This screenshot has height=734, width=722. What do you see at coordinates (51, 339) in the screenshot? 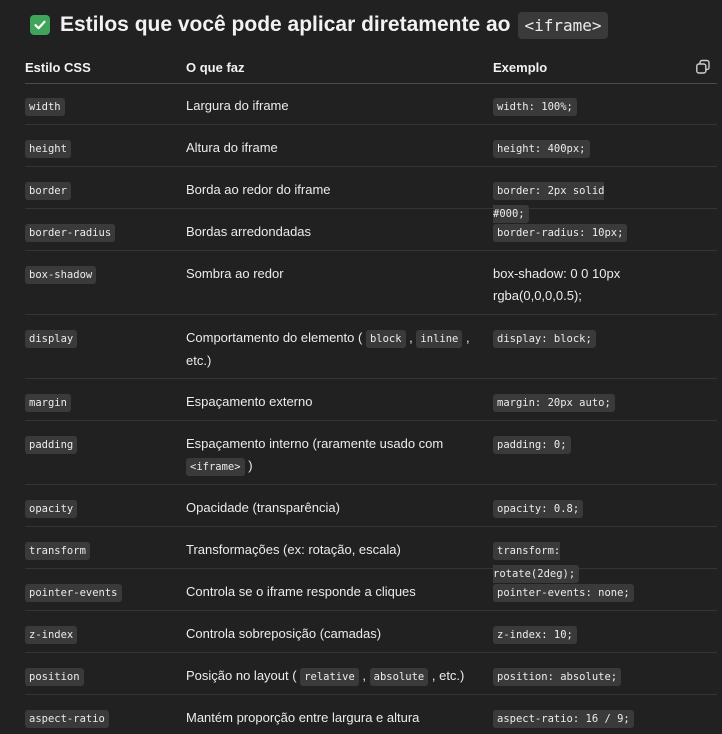
I see `property-code: display` at bounding box center [51, 339].